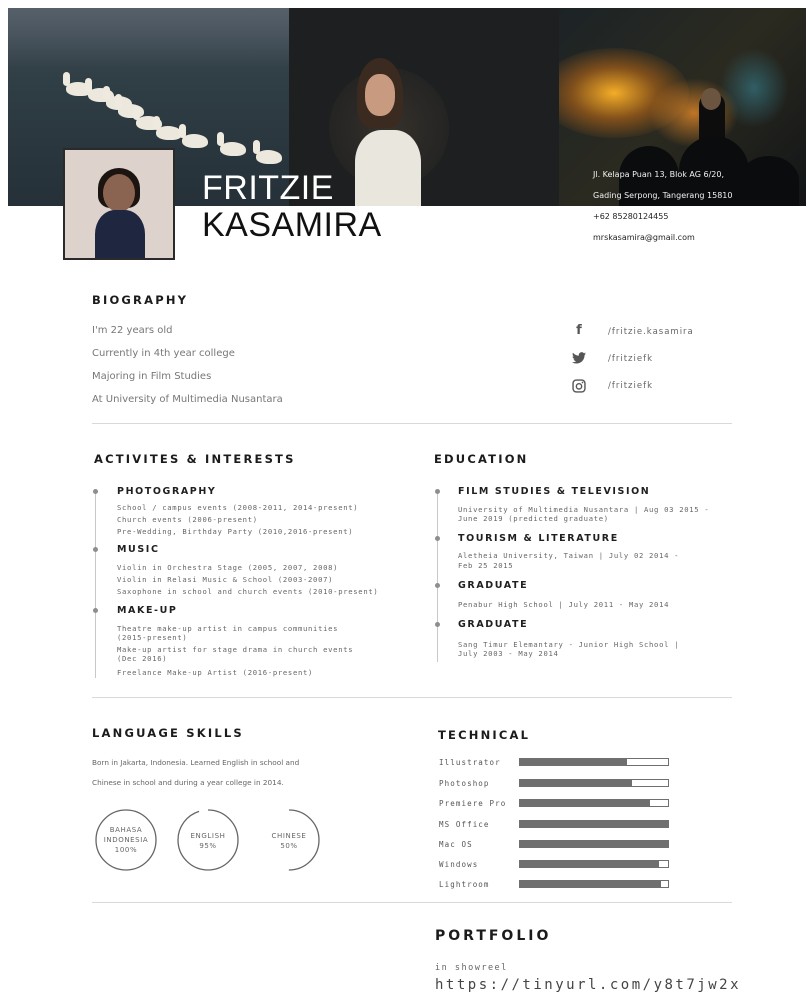 The image size is (806, 997). What do you see at coordinates (456, 844) in the screenshot?
I see `skill-label: Mac OS` at bounding box center [456, 844].